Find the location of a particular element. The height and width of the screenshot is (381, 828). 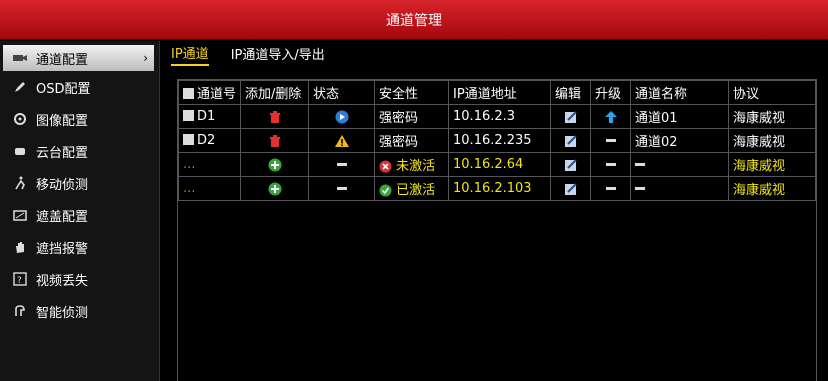

smart-detect-icon is located at coordinates (20, 311).